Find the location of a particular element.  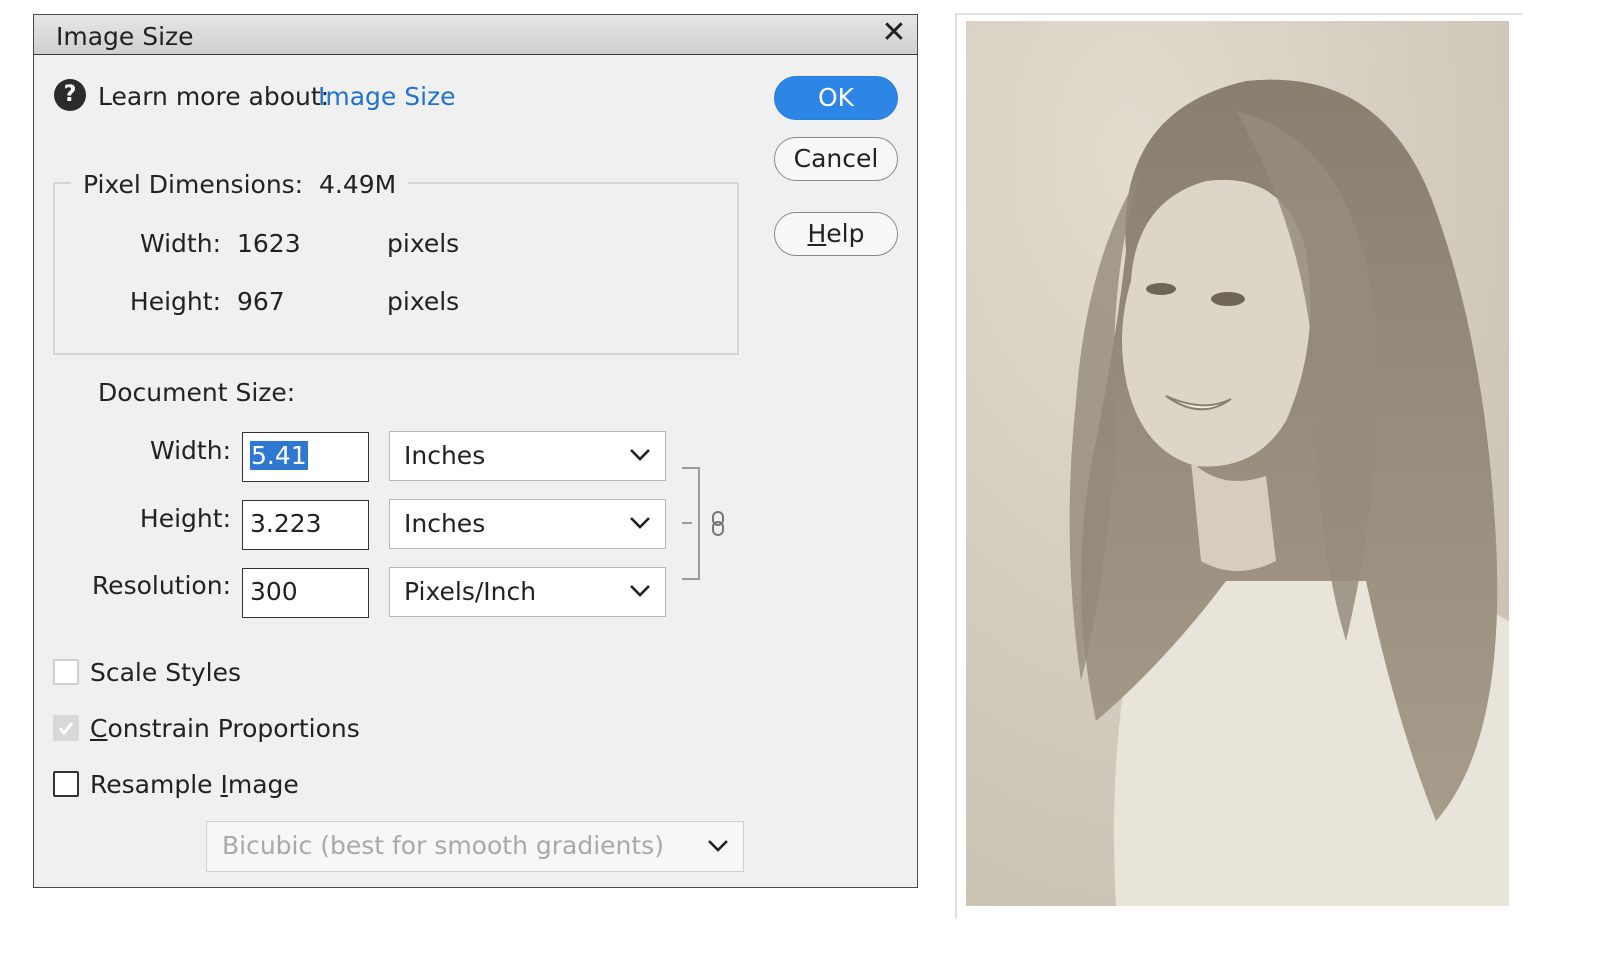

pixel-dimensions-legend: Pixel Dimensions: 4.49M is located at coordinates (240, 184).